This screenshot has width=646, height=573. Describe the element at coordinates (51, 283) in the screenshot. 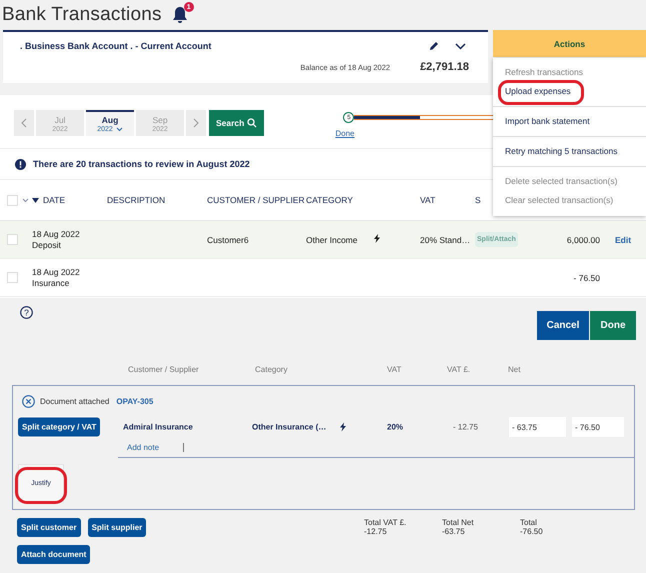

I see `type-cell-text: Insurance` at that location.